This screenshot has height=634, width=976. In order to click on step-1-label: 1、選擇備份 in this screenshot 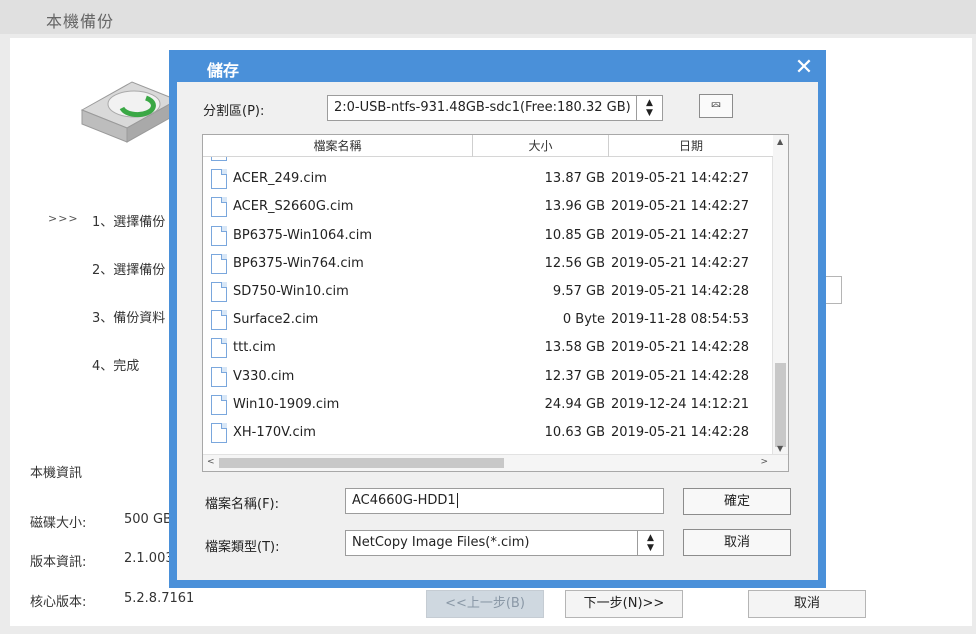, I will do `click(129, 222)`.